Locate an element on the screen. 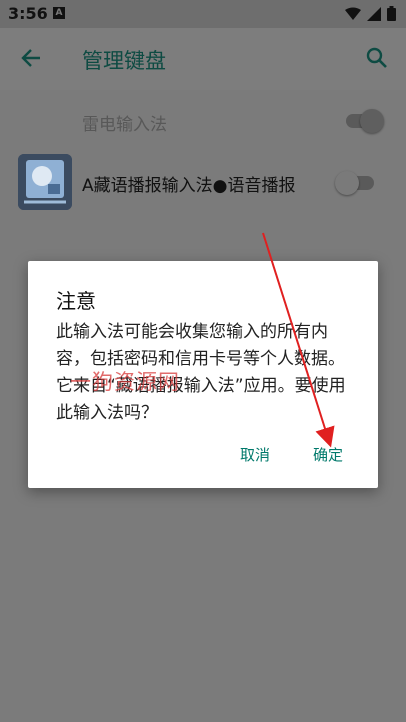 The height and width of the screenshot is (722, 406). page-title: 管理键盘 is located at coordinates (124, 61).